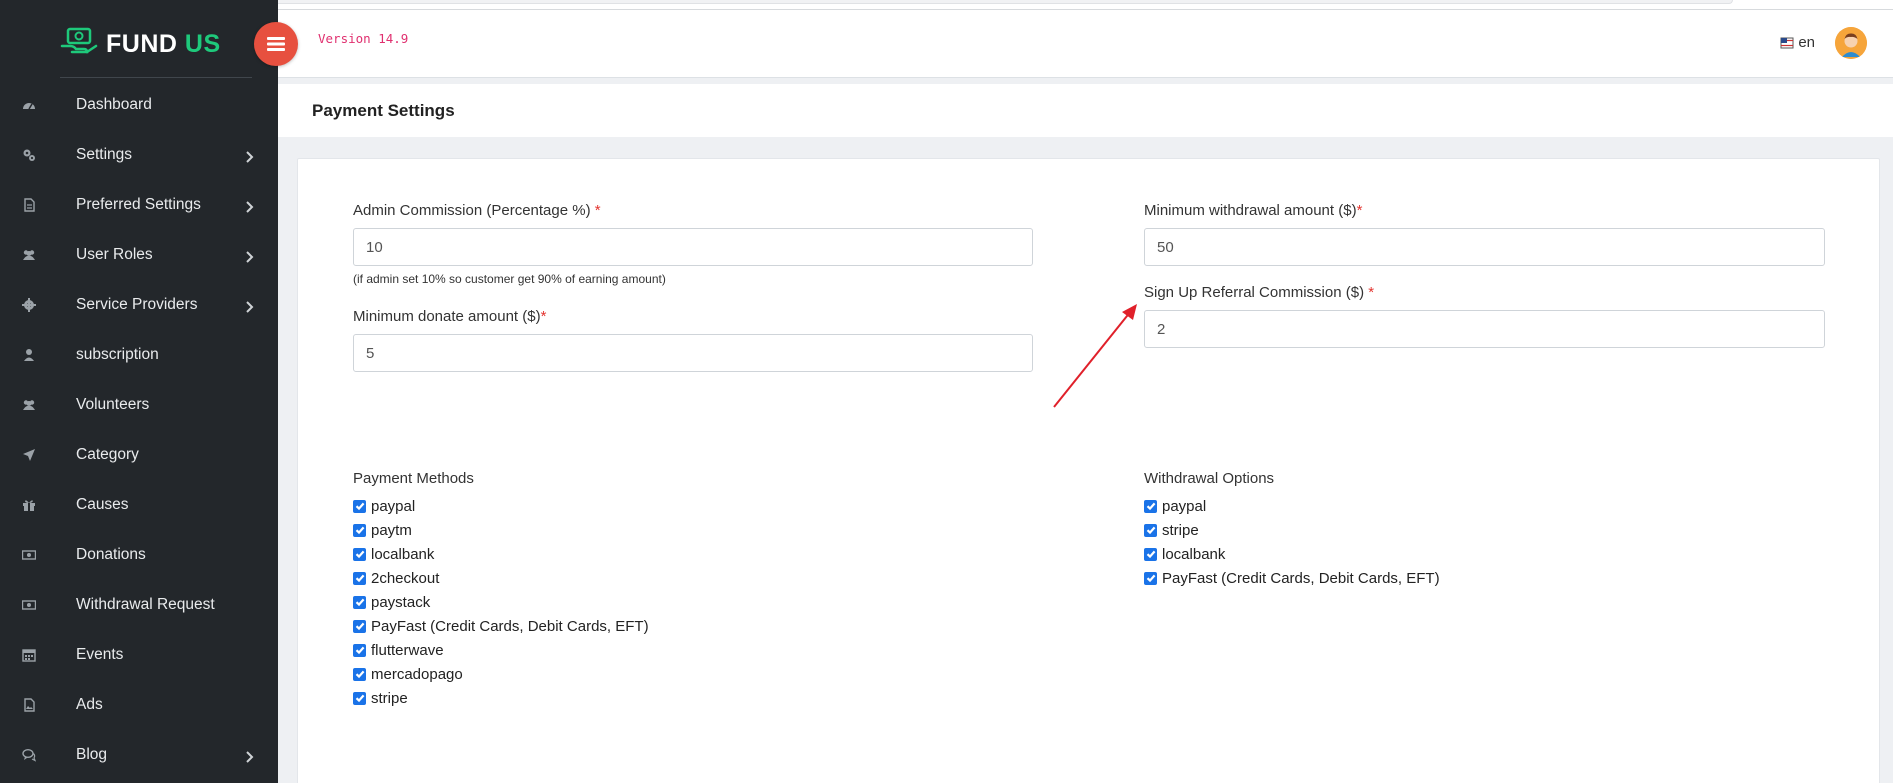 Image resolution: width=1893 pixels, height=783 pixels. I want to click on language-selector: en, so click(1797, 42).